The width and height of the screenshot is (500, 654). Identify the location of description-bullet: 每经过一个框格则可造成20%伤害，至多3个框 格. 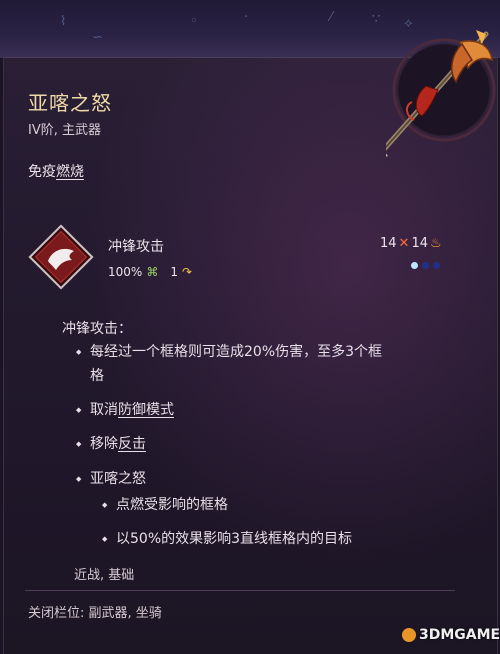
(229, 364).